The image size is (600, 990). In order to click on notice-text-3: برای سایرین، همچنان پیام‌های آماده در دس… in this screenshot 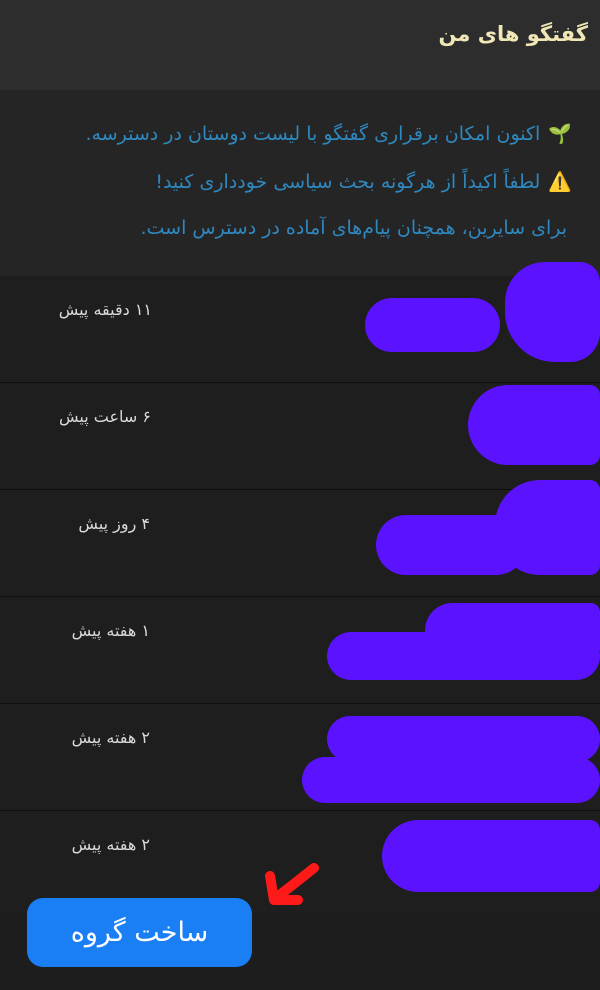, I will do `click(353, 228)`.